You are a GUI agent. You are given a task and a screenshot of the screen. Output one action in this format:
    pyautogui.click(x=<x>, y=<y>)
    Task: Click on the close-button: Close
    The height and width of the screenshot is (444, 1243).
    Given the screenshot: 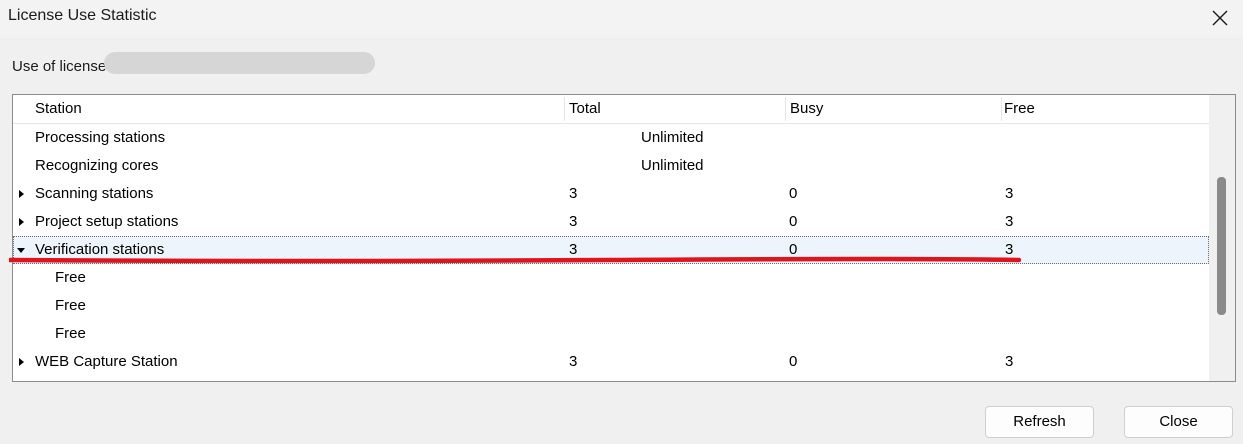 What is the action you would take?
    pyautogui.click(x=1178, y=422)
    